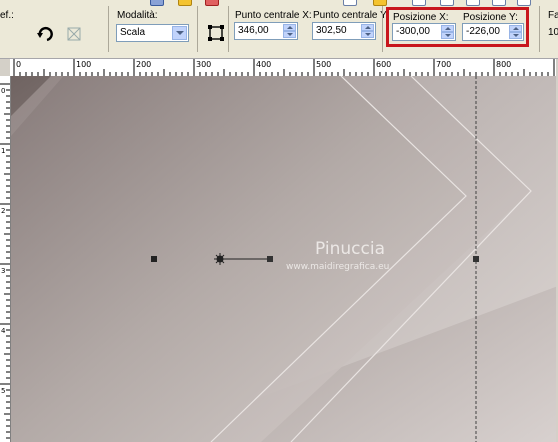 This screenshot has width=558, height=442. I want to click on center-x-value: 346,00, so click(253, 30).